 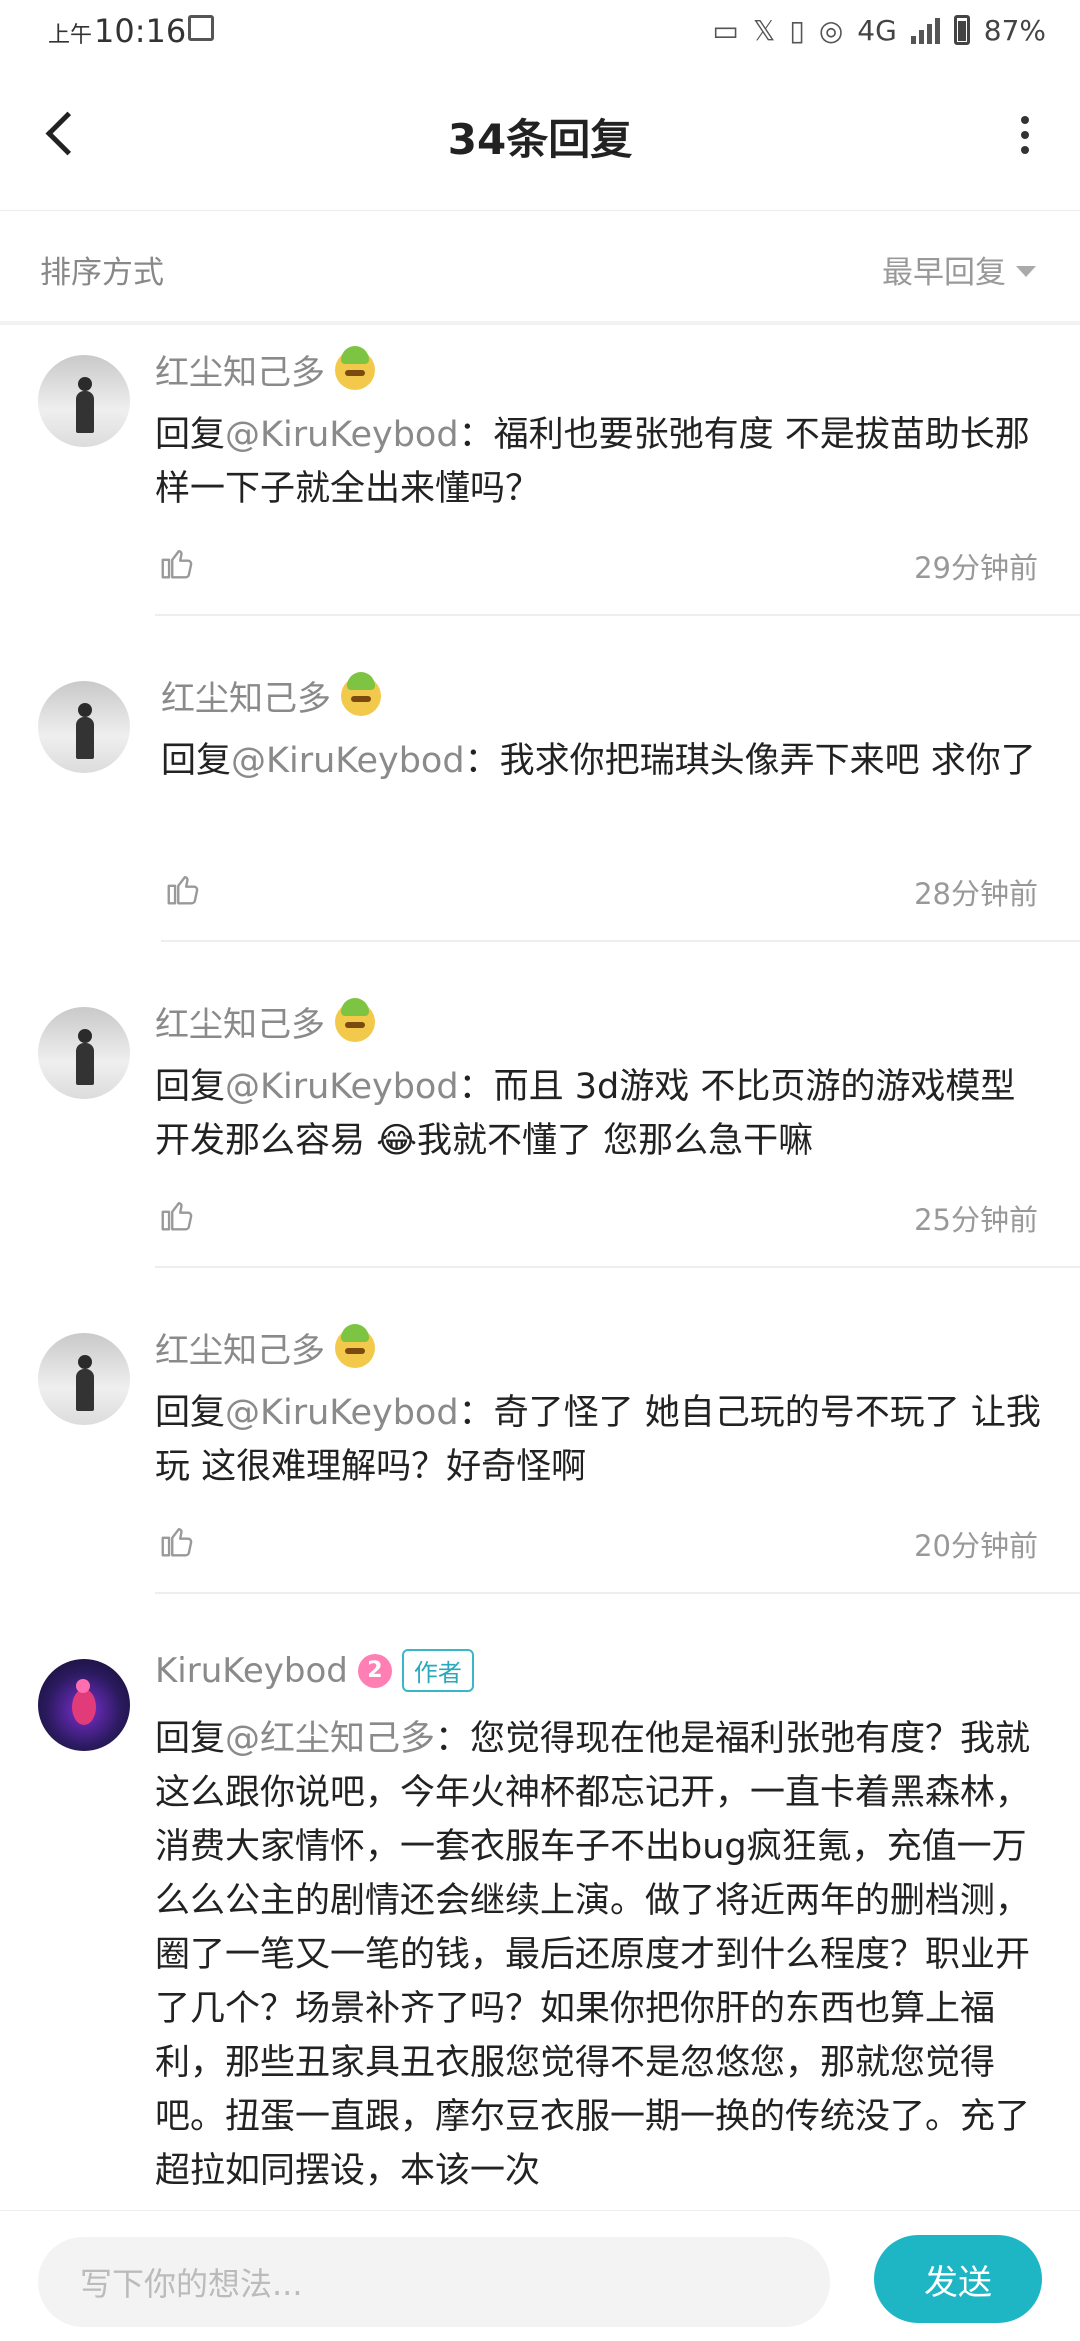 What do you see at coordinates (117, 31) in the screenshot?
I see `status-time: 上午10:16` at bounding box center [117, 31].